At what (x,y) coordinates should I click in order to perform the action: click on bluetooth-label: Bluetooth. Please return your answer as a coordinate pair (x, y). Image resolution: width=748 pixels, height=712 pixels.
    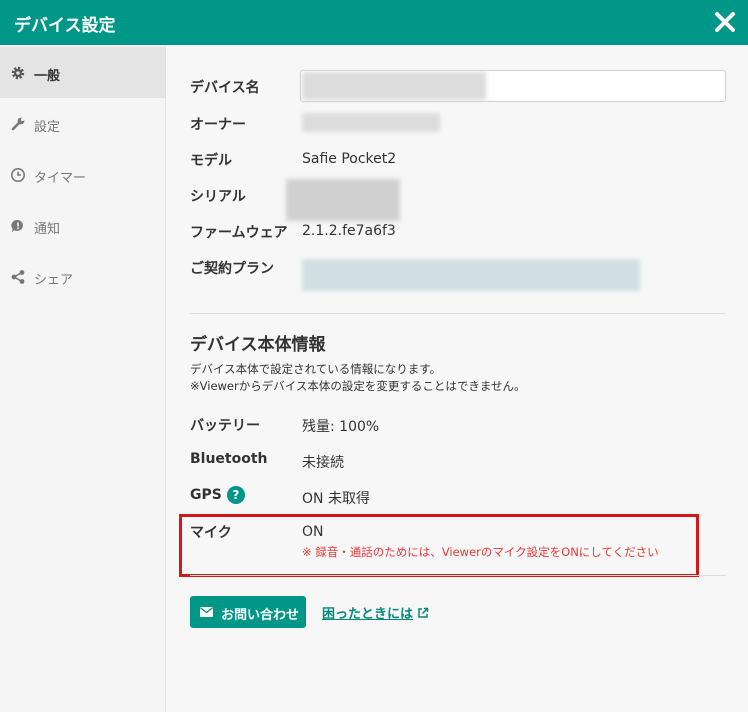
    Looking at the image, I should click on (229, 459).